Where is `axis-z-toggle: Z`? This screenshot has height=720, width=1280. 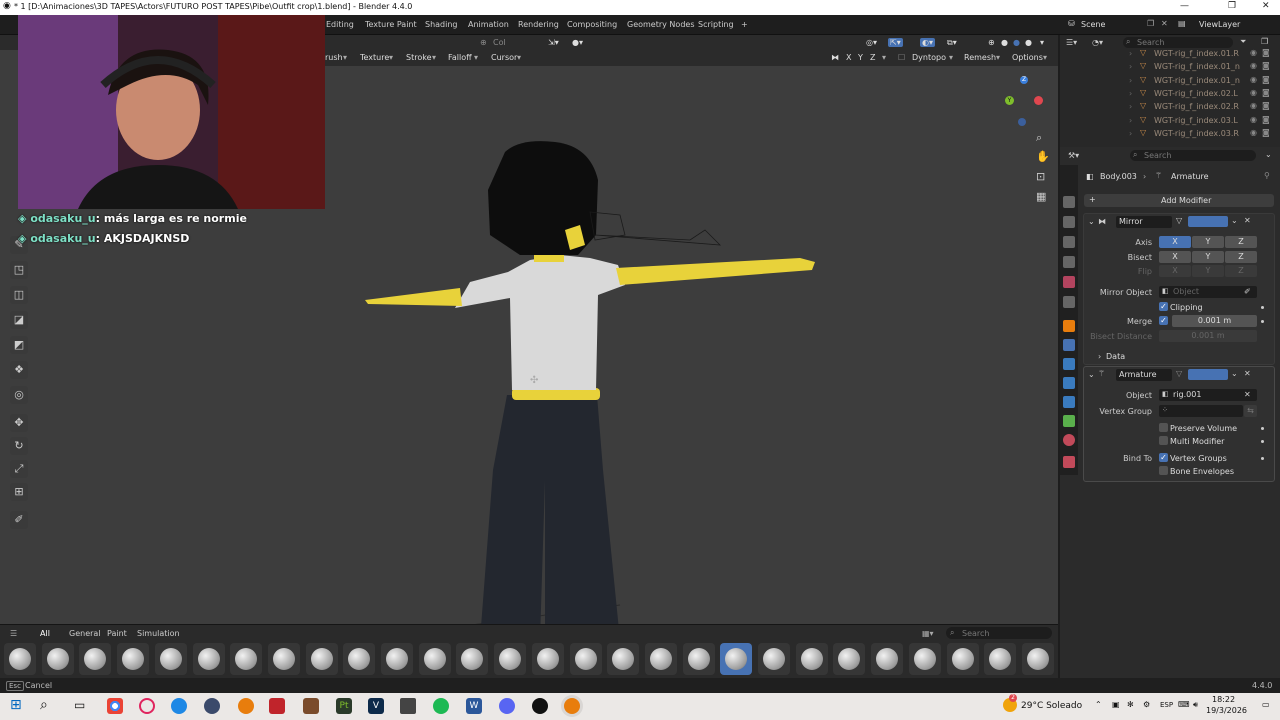
axis-z-toggle: Z is located at coordinates (1241, 242).